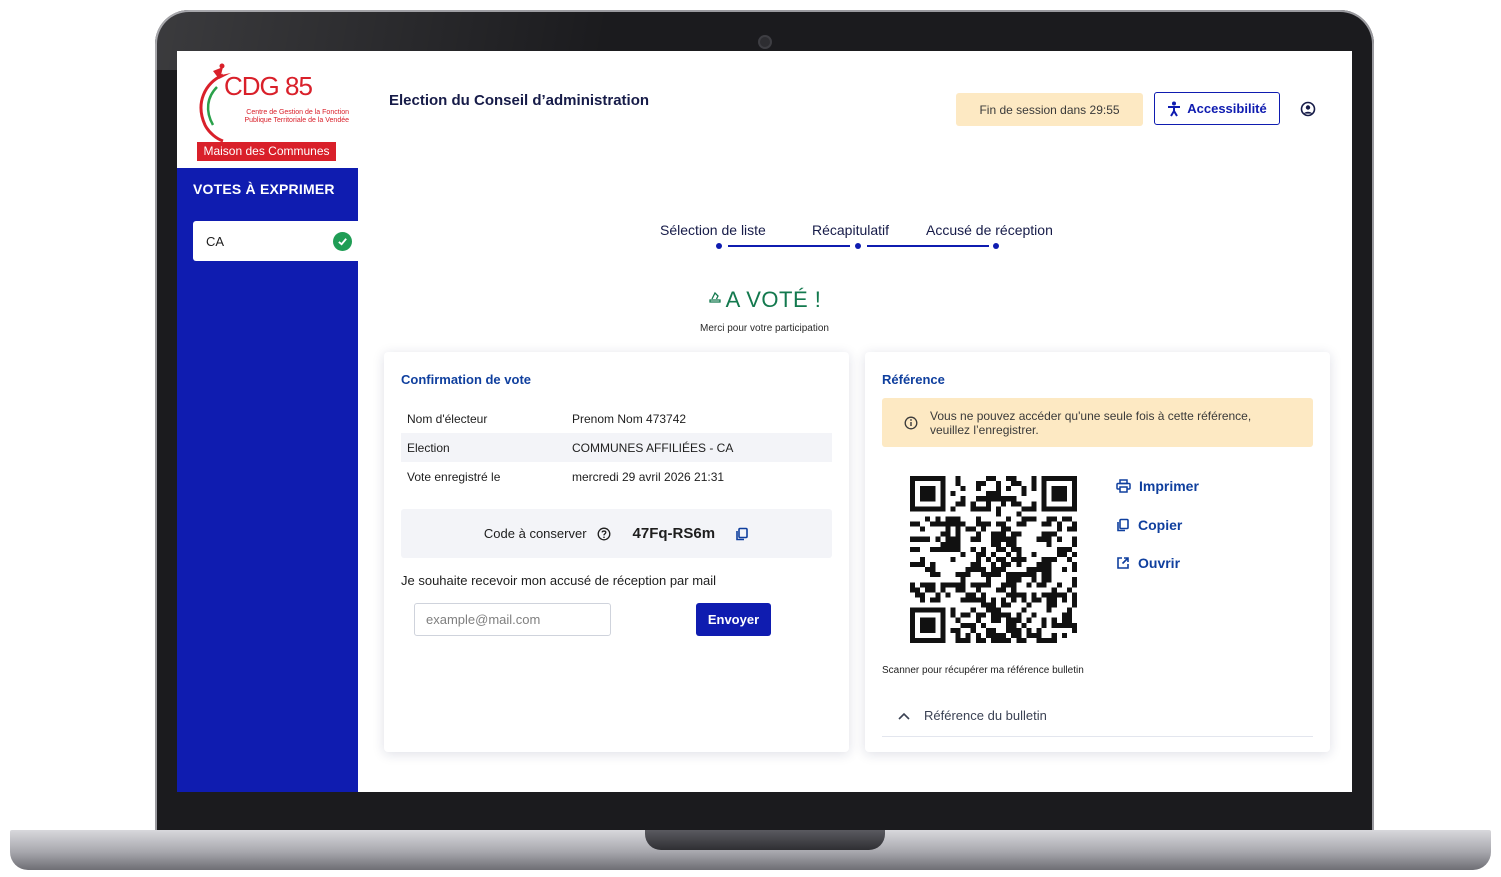  Describe the element at coordinates (764, 328) in the screenshot. I see `vote-success-subtitle: Merci pour votre participation` at that location.